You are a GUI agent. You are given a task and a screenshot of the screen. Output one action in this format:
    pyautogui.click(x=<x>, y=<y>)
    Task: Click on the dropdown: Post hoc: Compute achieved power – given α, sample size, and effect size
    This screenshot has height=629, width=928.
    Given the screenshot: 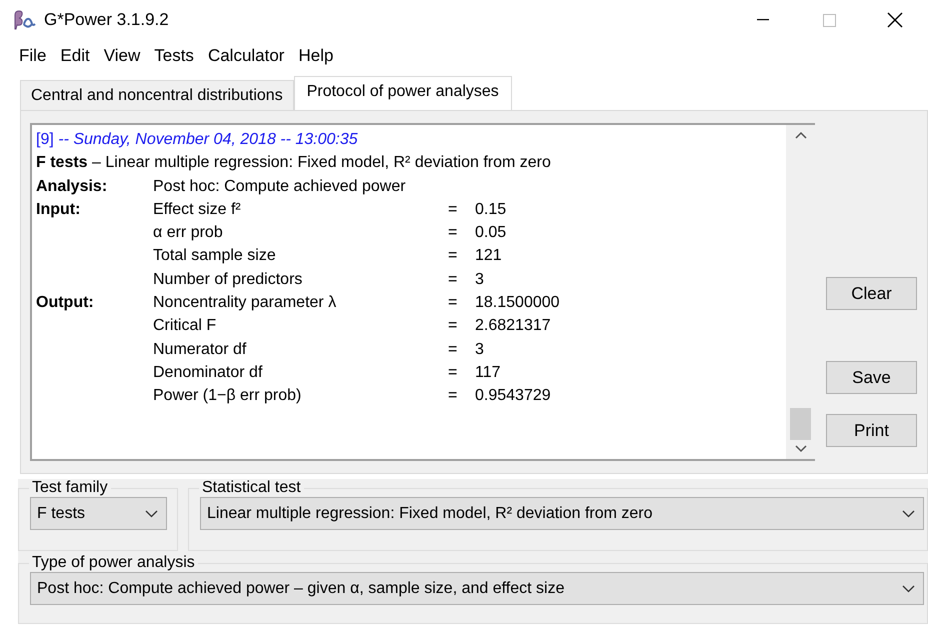 What is the action you would take?
    pyautogui.click(x=477, y=588)
    